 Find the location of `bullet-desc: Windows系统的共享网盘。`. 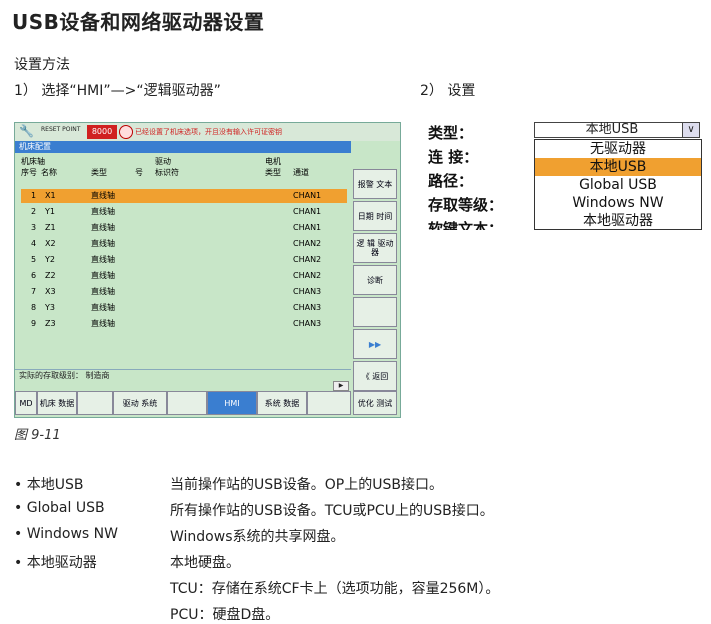

bullet-desc: Windows系统的共享网盘。 is located at coordinates (257, 537).